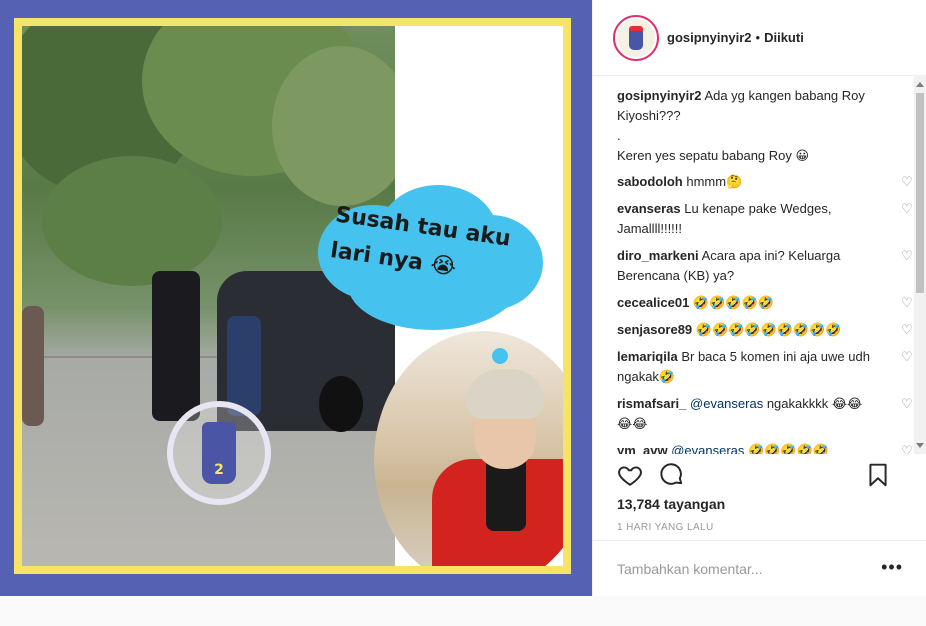 The width and height of the screenshot is (926, 626). I want to click on add-comment-row: •••, so click(759, 568).